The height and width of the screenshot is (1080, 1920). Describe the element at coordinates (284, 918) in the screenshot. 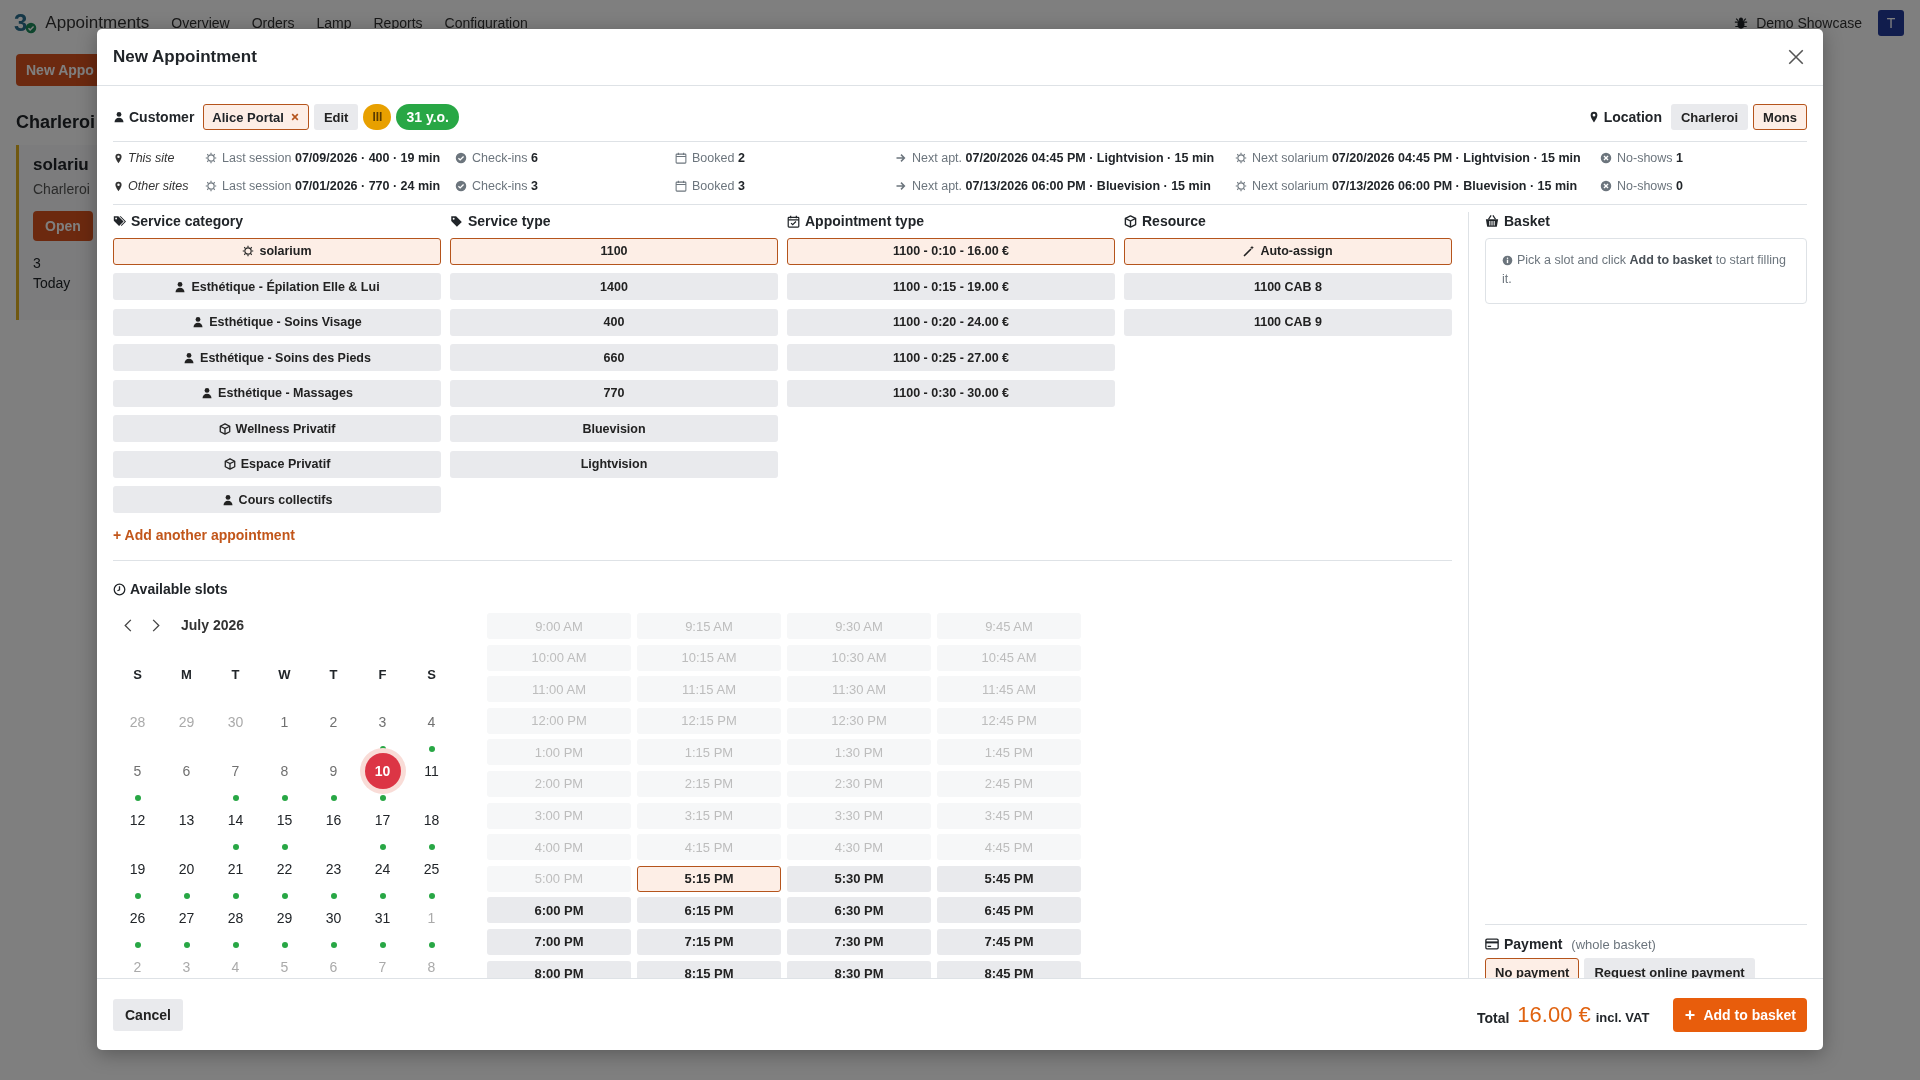

I see `calendar-day: 29` at that location.